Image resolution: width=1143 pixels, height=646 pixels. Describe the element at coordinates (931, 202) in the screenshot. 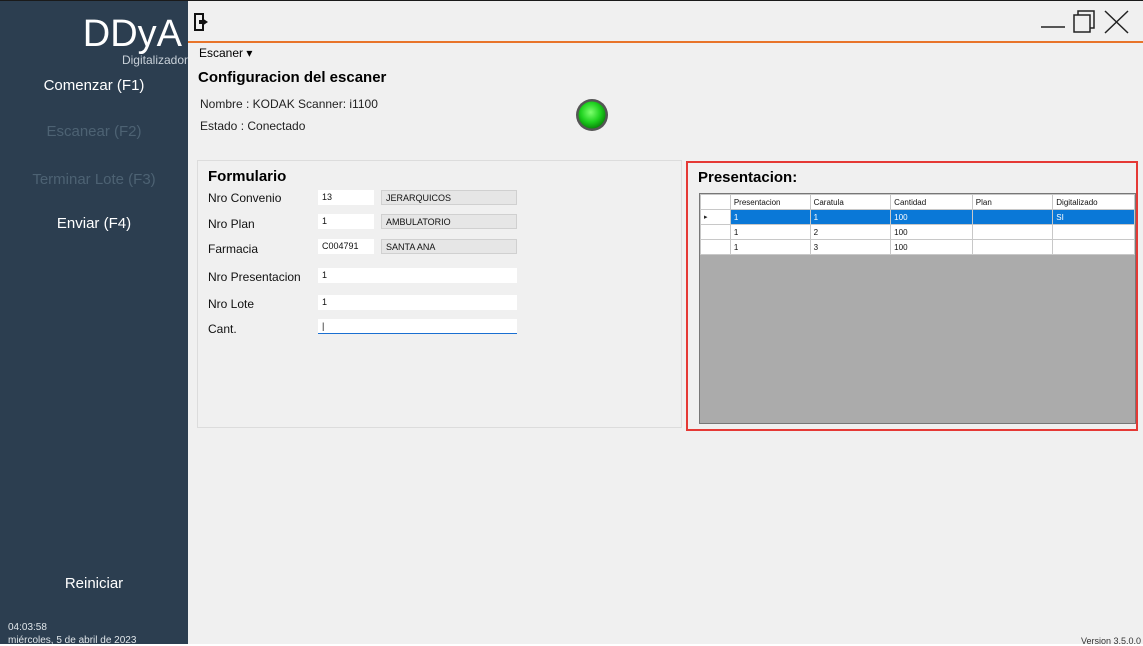

I see `column-header-cantidad: Cantidad` at that location.